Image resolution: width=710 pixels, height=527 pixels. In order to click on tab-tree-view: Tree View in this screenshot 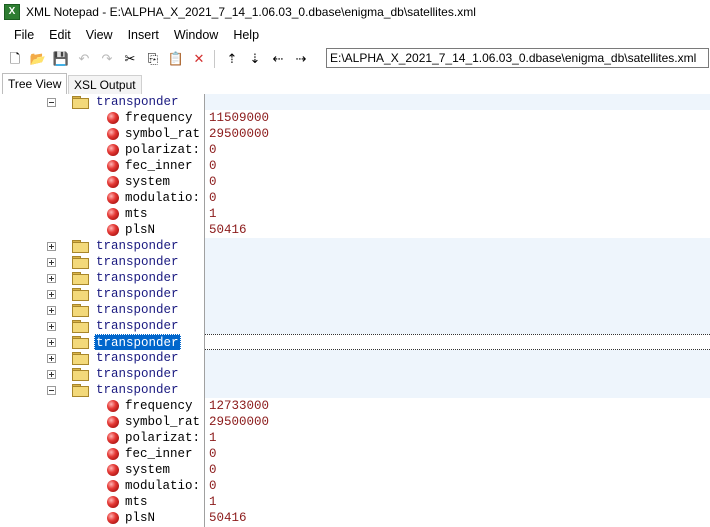, I will do `click(35, 84)`.